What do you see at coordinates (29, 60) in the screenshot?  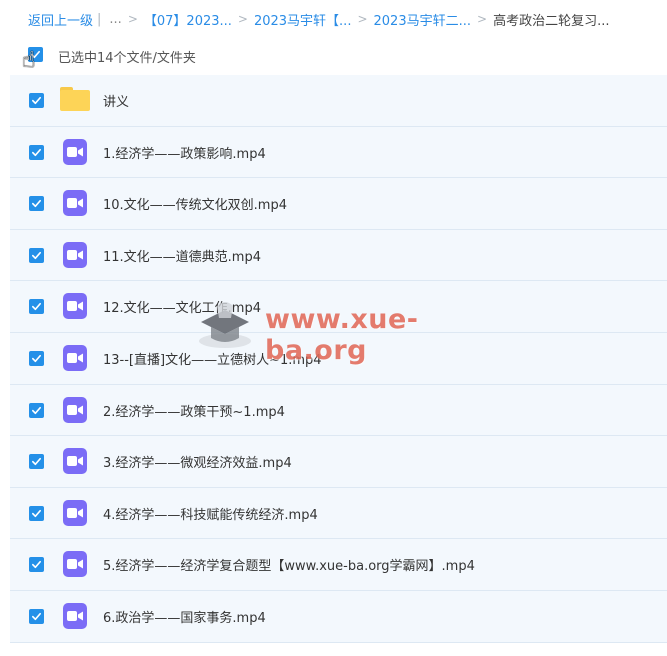 I see `hand-cursor-icon: ☝` at bounding box center [29, 60].